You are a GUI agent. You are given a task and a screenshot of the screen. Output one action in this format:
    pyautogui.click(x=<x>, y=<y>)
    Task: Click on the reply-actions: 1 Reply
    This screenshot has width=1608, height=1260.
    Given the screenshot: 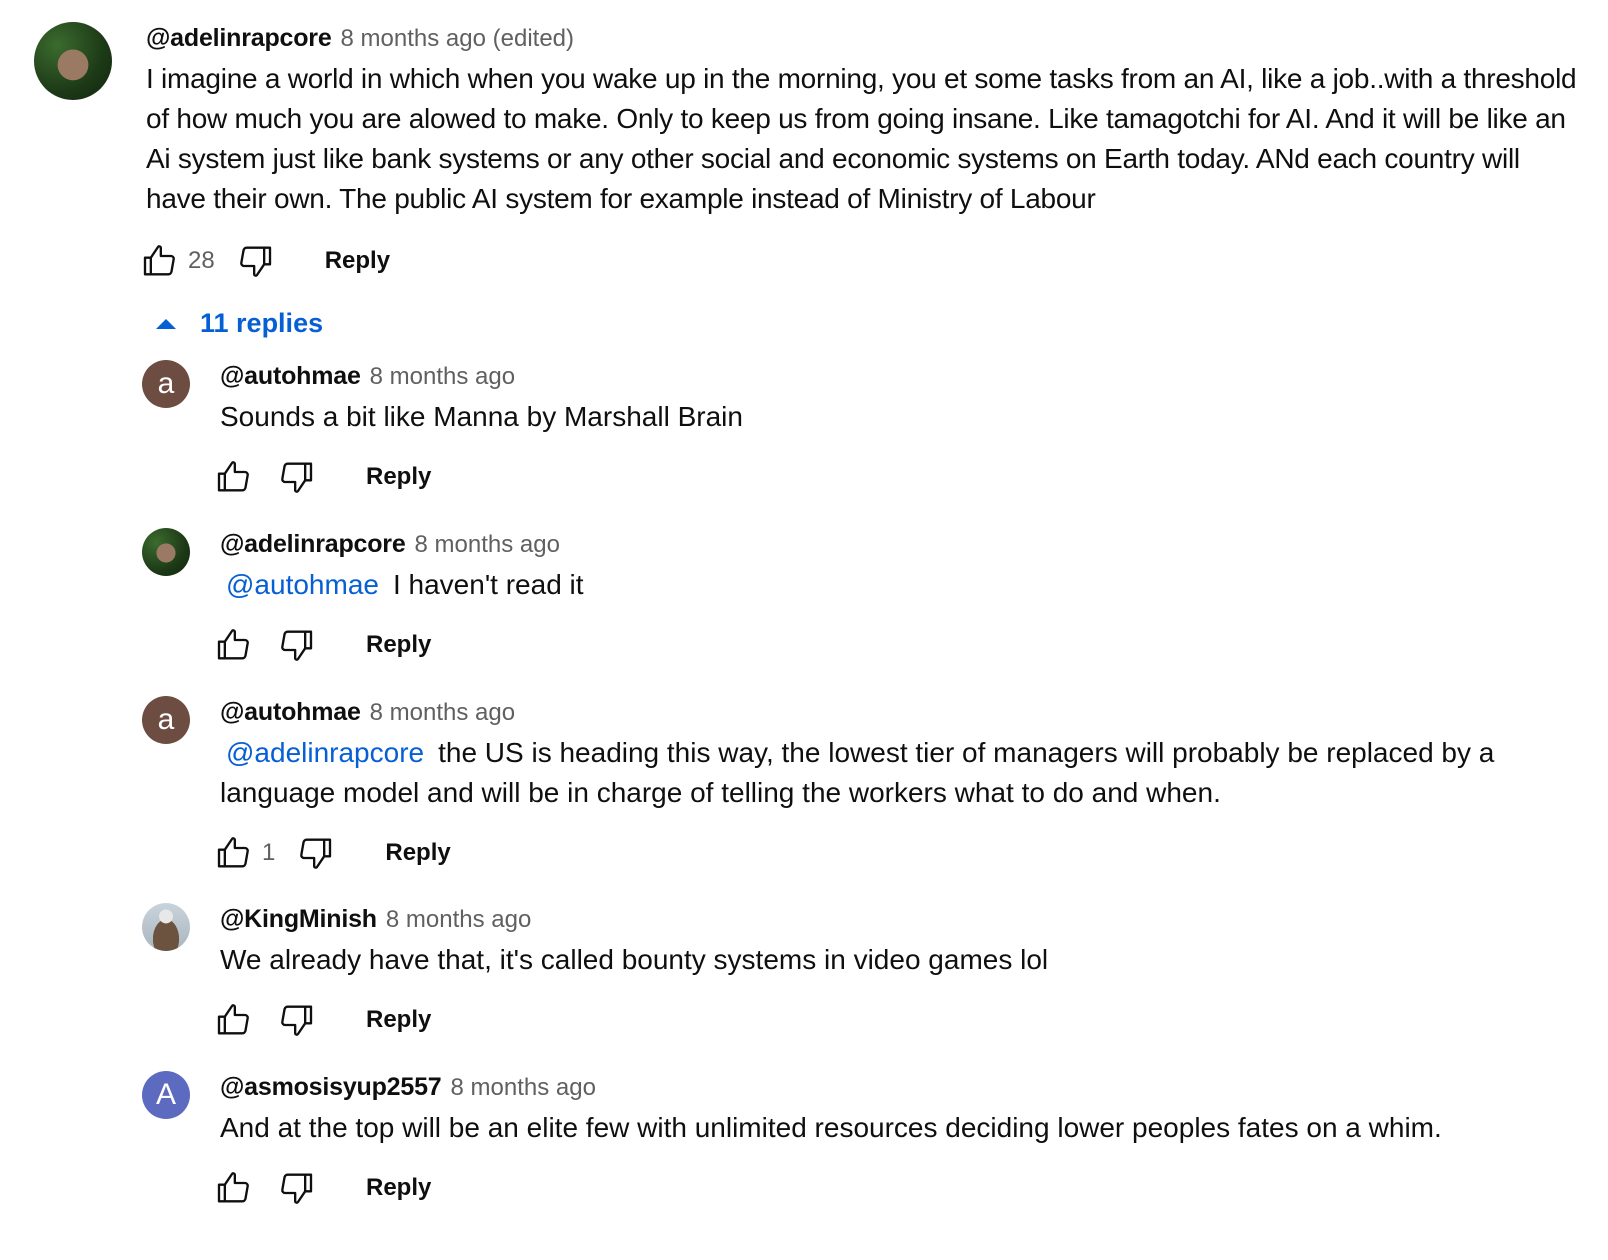 What is the action you would take?
    pyautogui.click(x=888, y=853)
    